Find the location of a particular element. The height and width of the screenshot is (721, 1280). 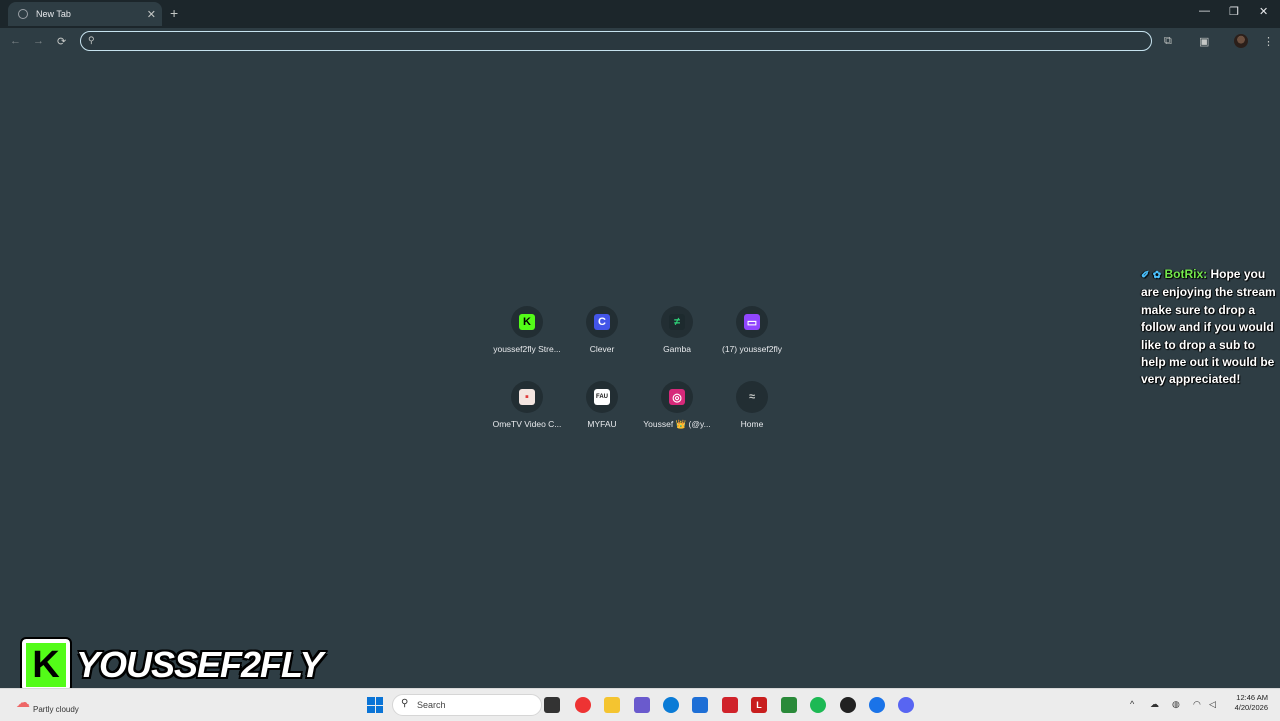

reload-button: ⟳ is located at coordinates (61, 41).